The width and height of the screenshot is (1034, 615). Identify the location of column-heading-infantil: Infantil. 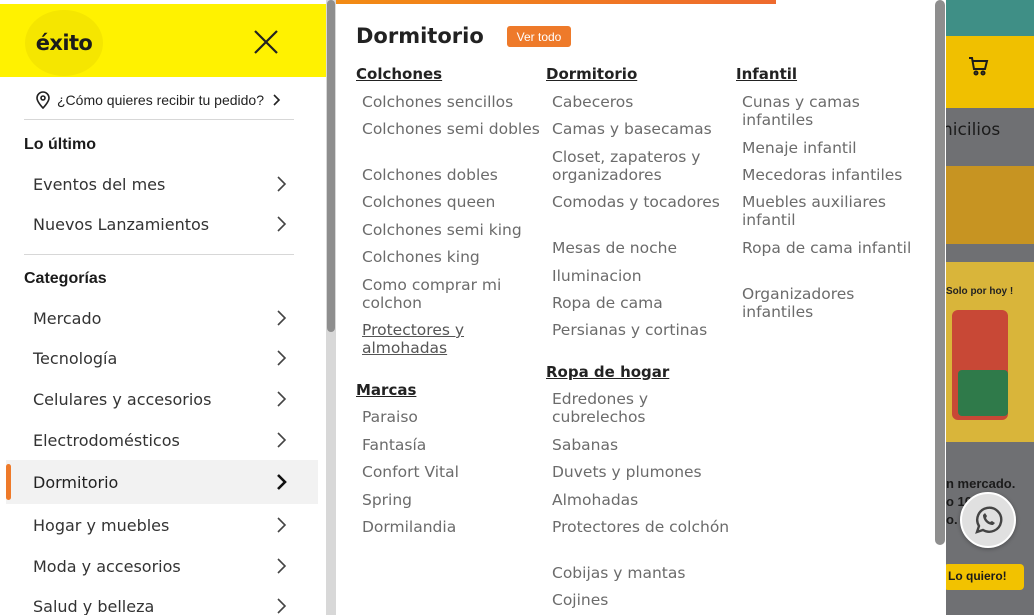
(766, 74).